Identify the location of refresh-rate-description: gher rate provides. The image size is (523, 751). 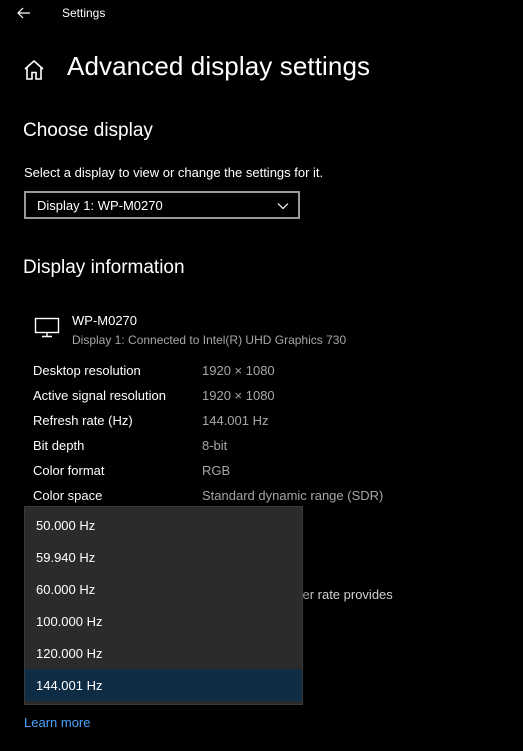
(340, 594).